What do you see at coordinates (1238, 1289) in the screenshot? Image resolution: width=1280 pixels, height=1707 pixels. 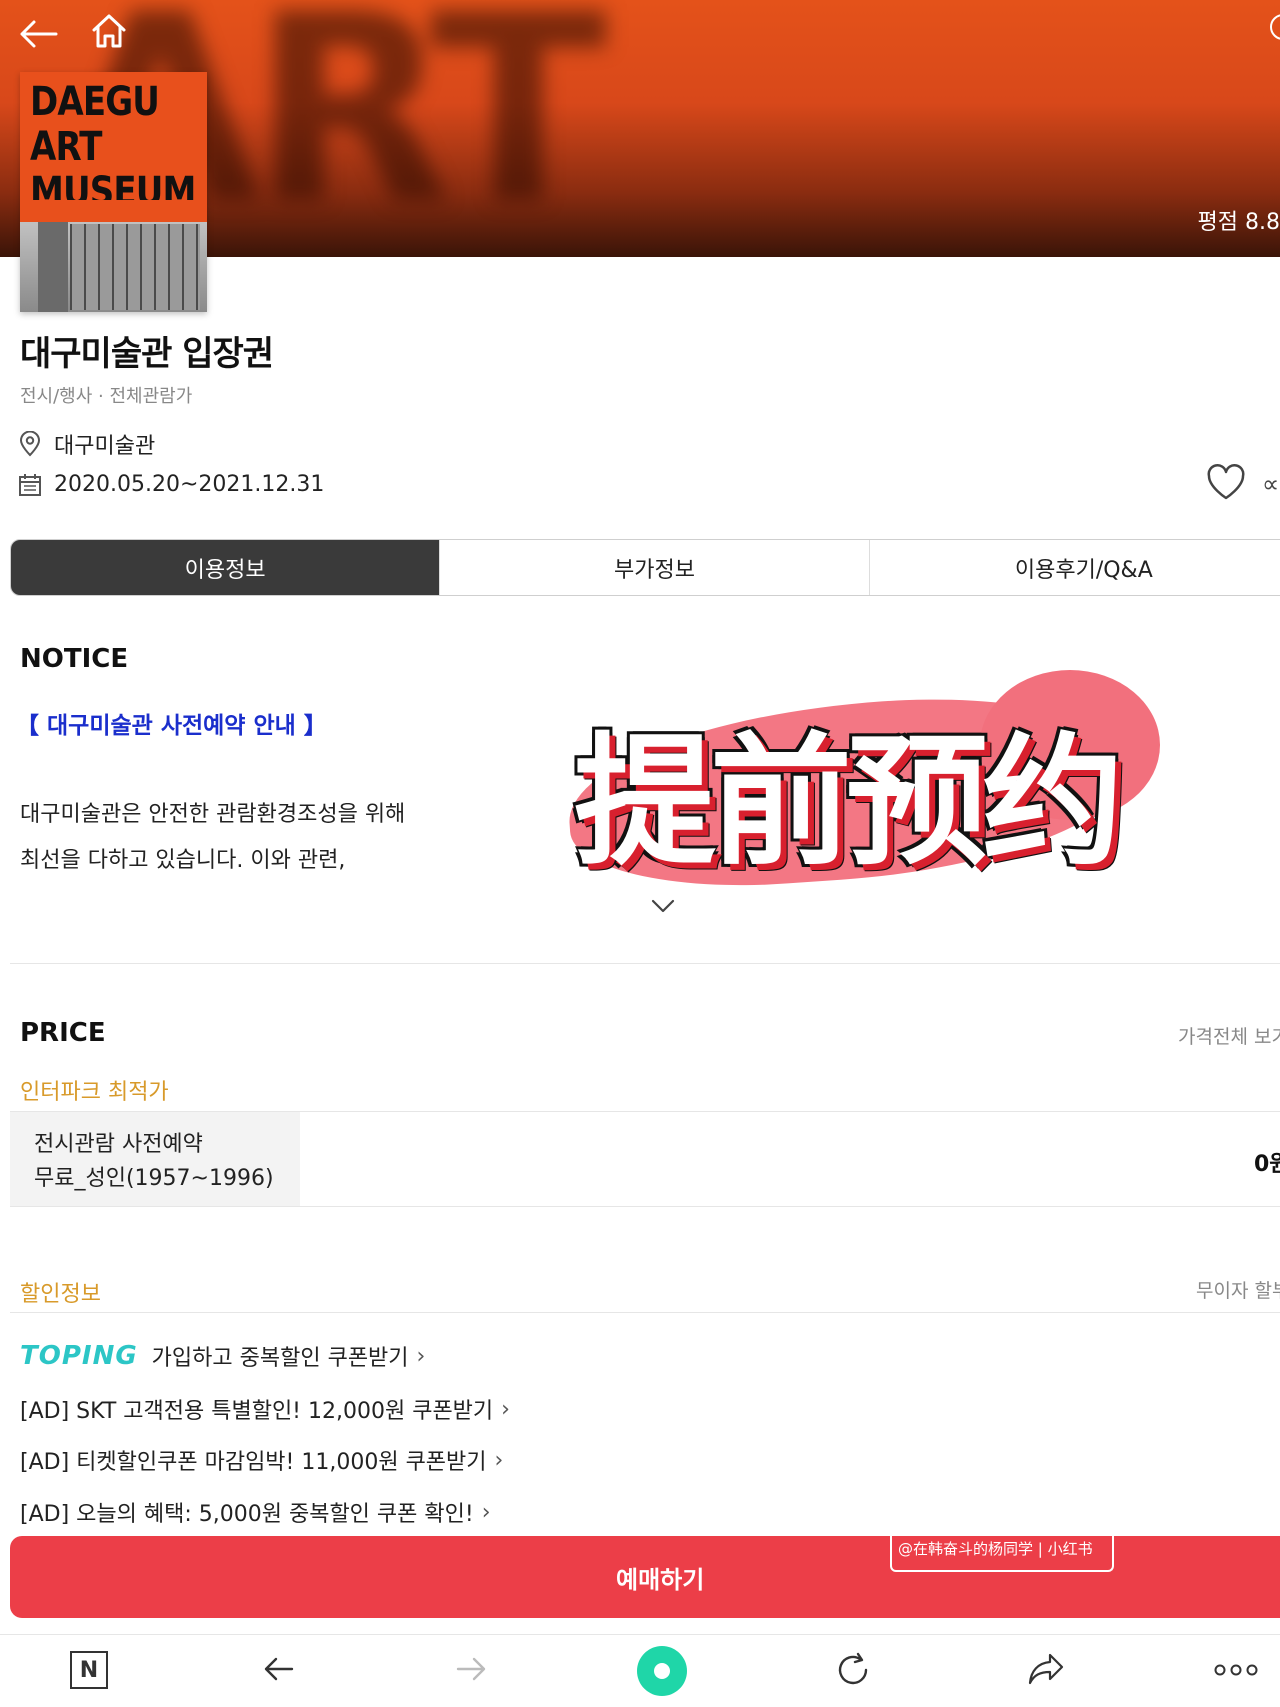 I see `installment-link: 무이자 할부` at bounding box center [1238, 1289].